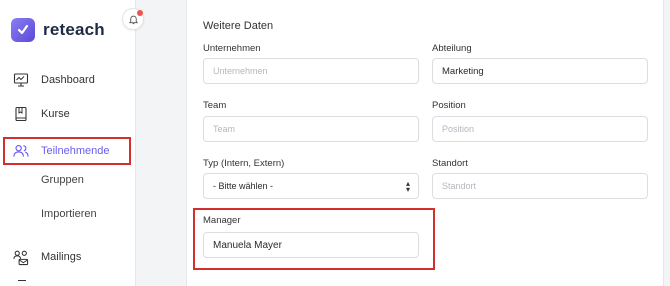 The height and width of the screenshot is (286, 670). I want to click on sidebar-item-next-icon, so click(22, 283).